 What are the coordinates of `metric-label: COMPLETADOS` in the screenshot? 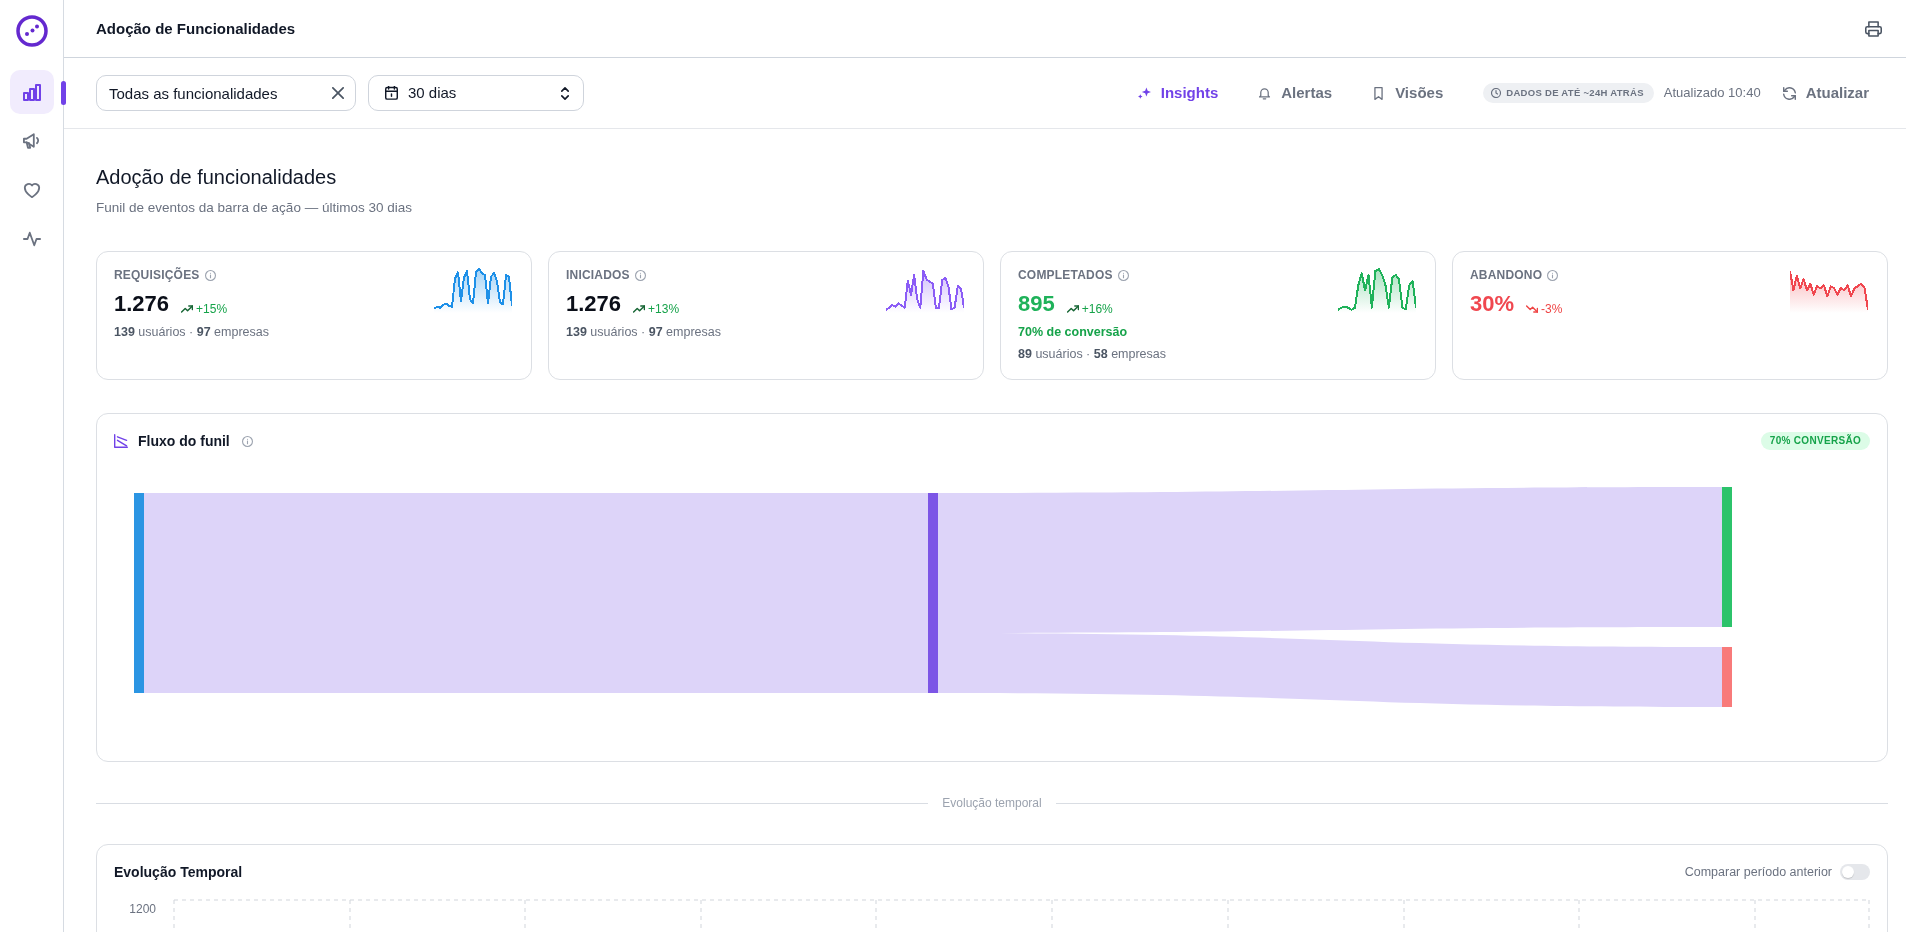 It's located at (1065, 275).